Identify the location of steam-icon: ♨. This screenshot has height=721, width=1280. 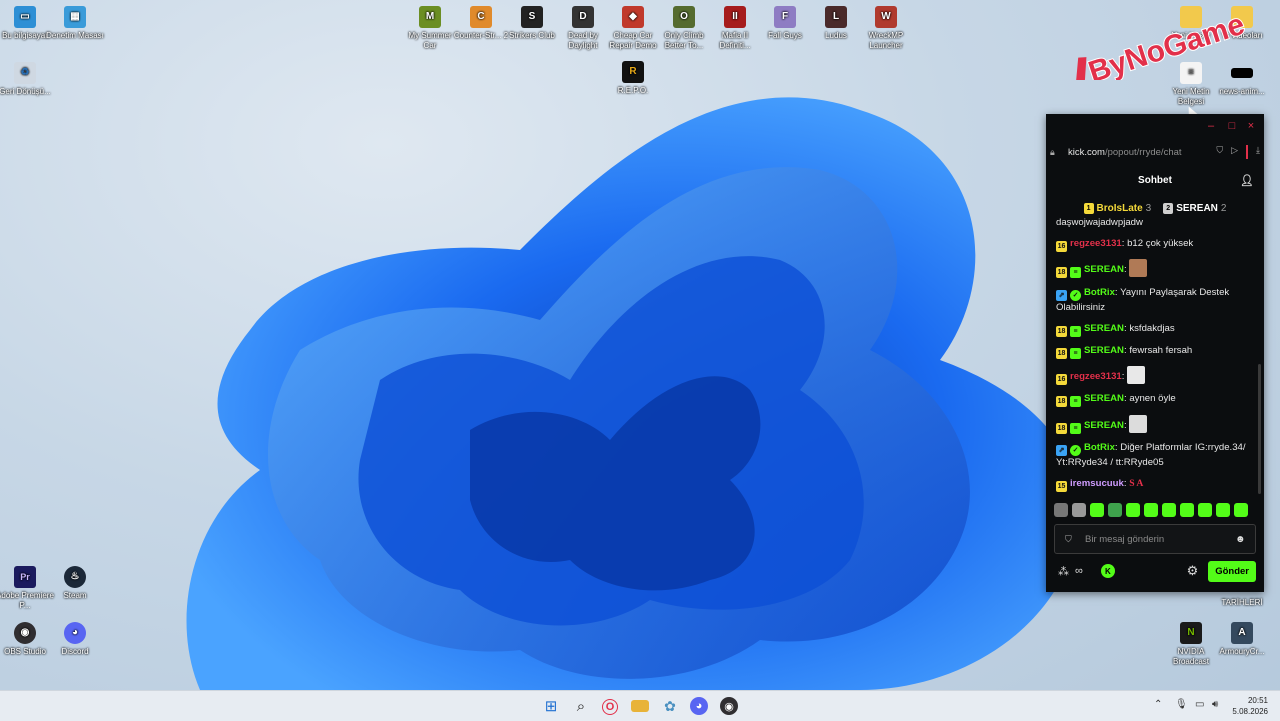
(75, 577).